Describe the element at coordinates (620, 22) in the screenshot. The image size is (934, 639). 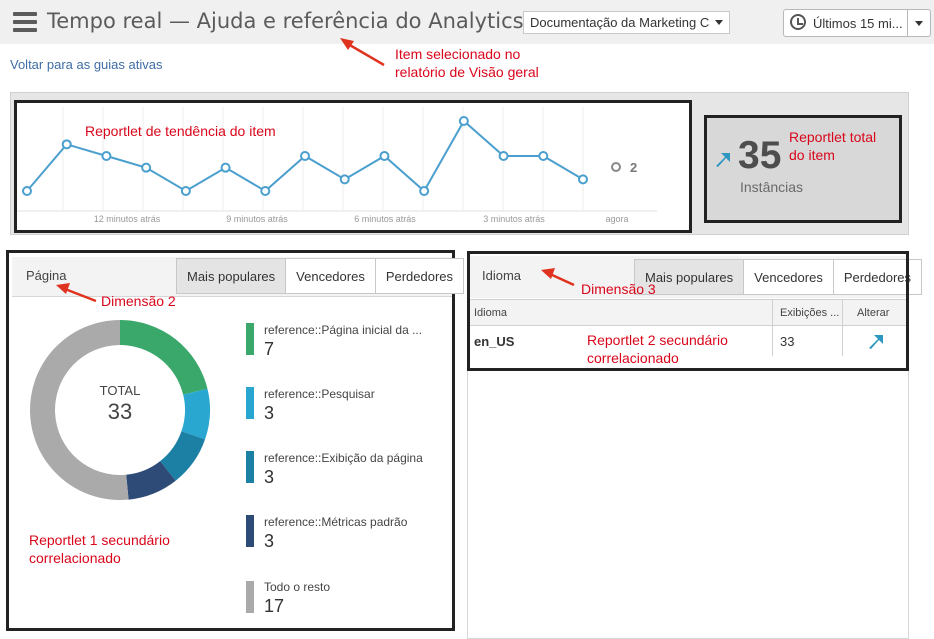
I see `report-suite-label: Documentação da Marketing C` at that location.